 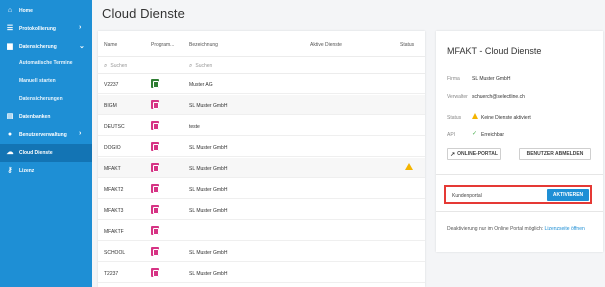 What do you see at coordinates (326, 45) in the screenshot?
I see `column-header-aktive-dienste: Aktive Dienste` at bounding box center [326, 45].